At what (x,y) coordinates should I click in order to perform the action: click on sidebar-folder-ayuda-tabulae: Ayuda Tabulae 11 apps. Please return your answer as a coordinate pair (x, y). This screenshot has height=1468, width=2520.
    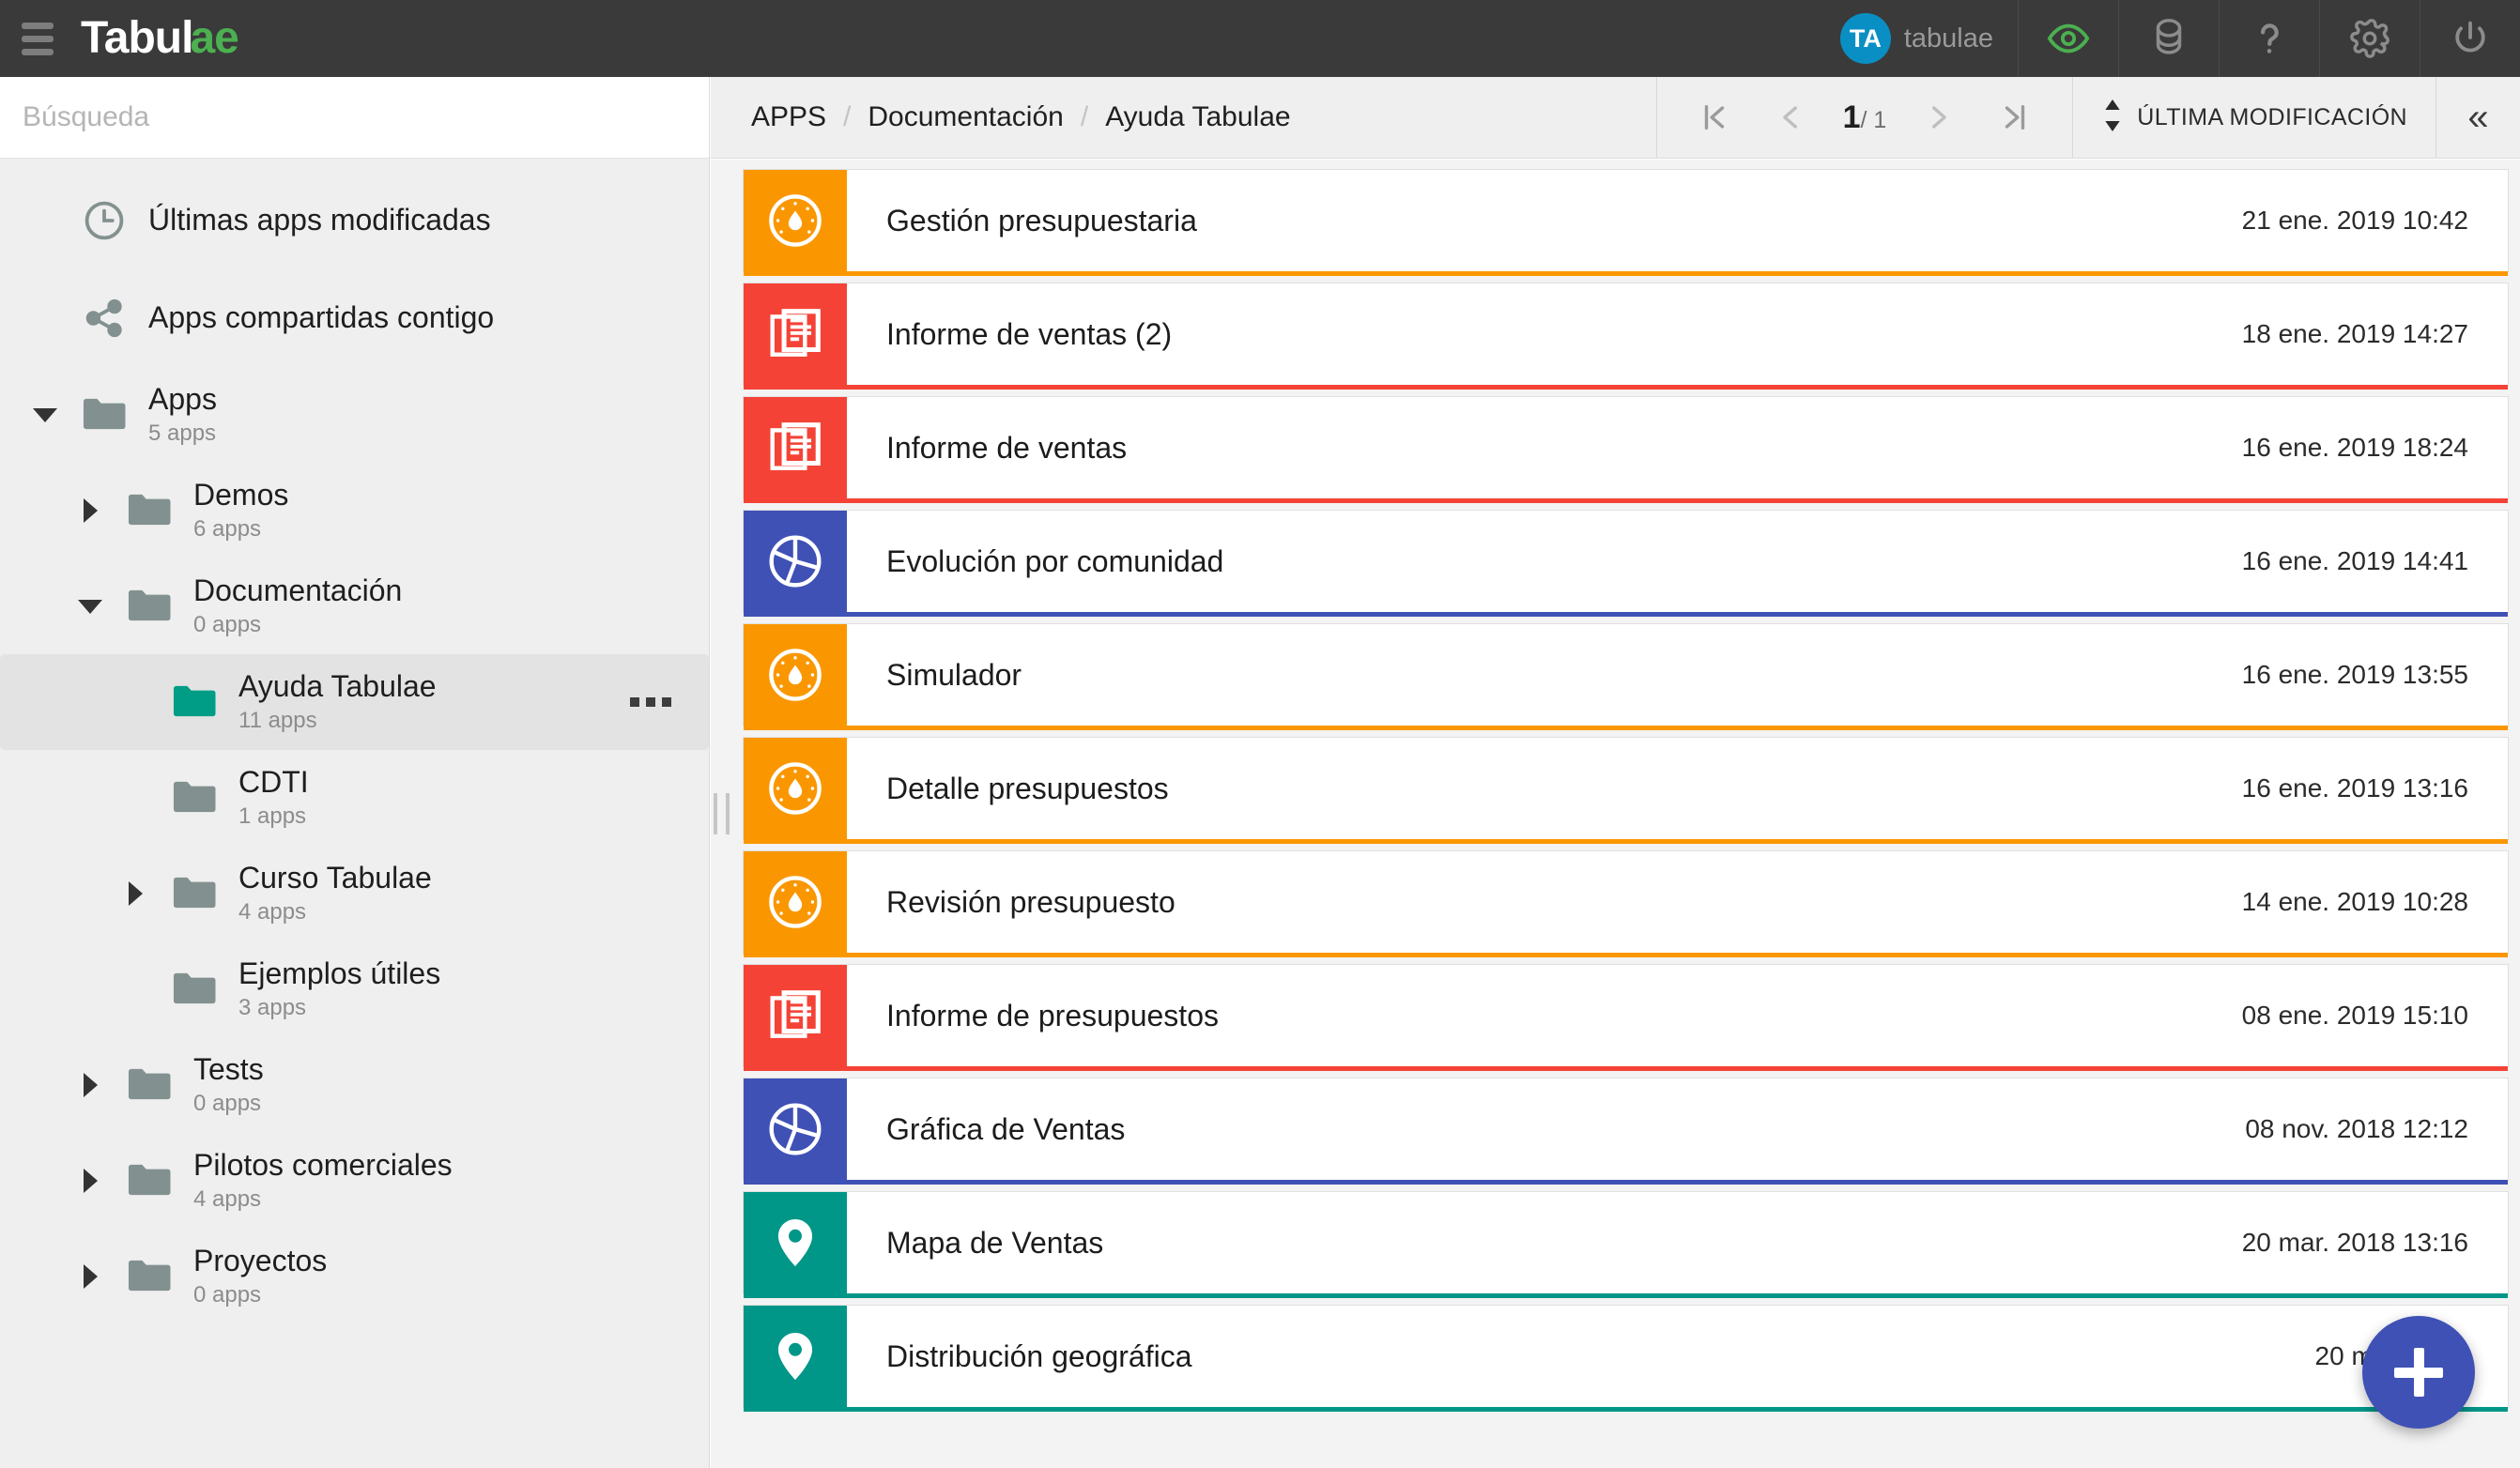
    Looking at the image, I should click on (354, 702).